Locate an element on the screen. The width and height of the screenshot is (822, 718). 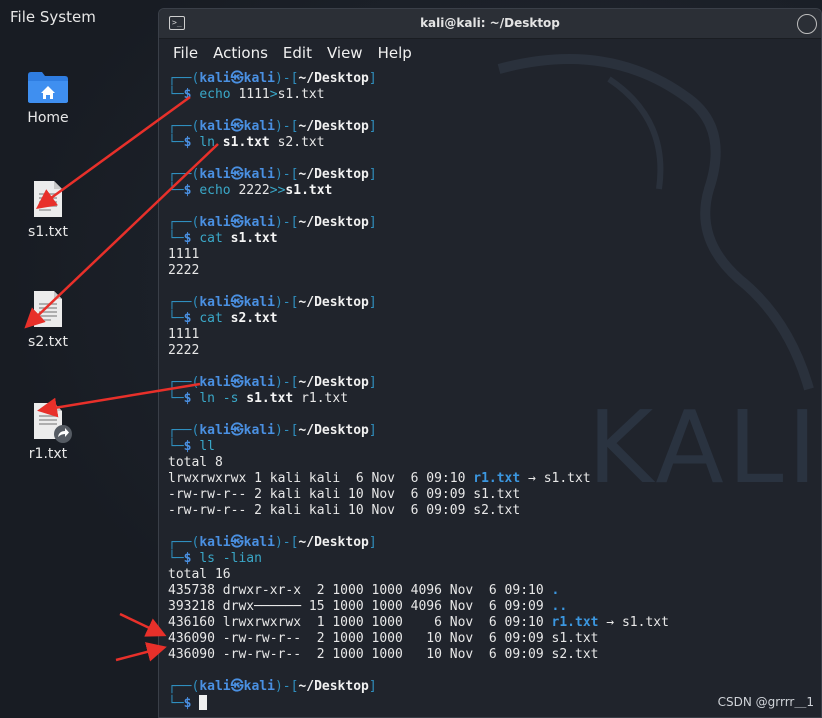
menu-help: Help is located at coordinates (395, 53).